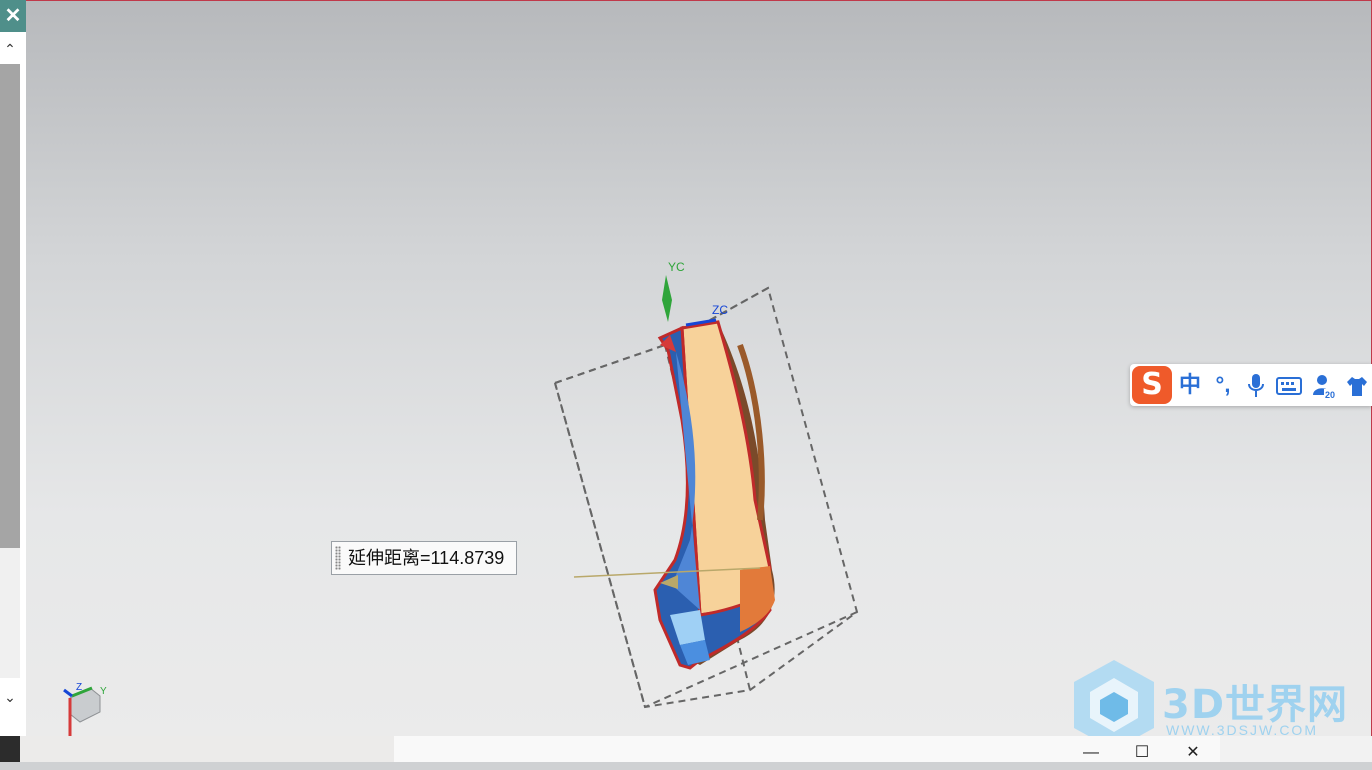  Describe the element at coordinates (1142, 749) in the screenshot. I see `maximize-button: ☐` at that location.